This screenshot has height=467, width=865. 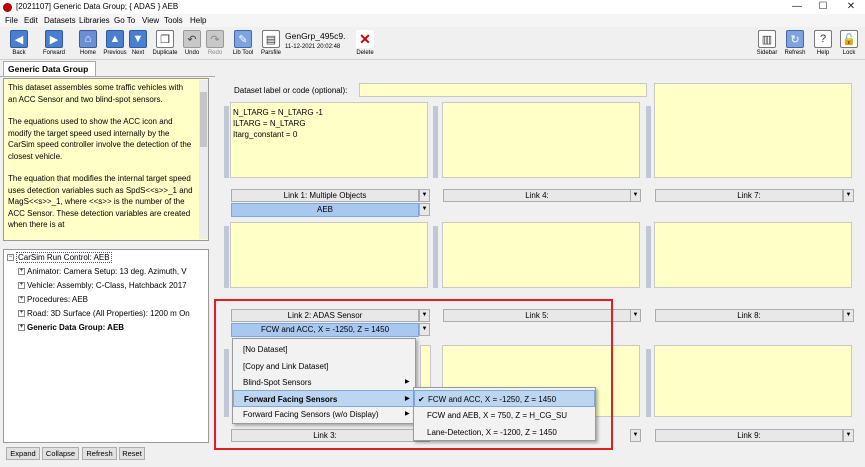 I want to click on link-1-dropdown: ▼, so click(x=424, y=195).